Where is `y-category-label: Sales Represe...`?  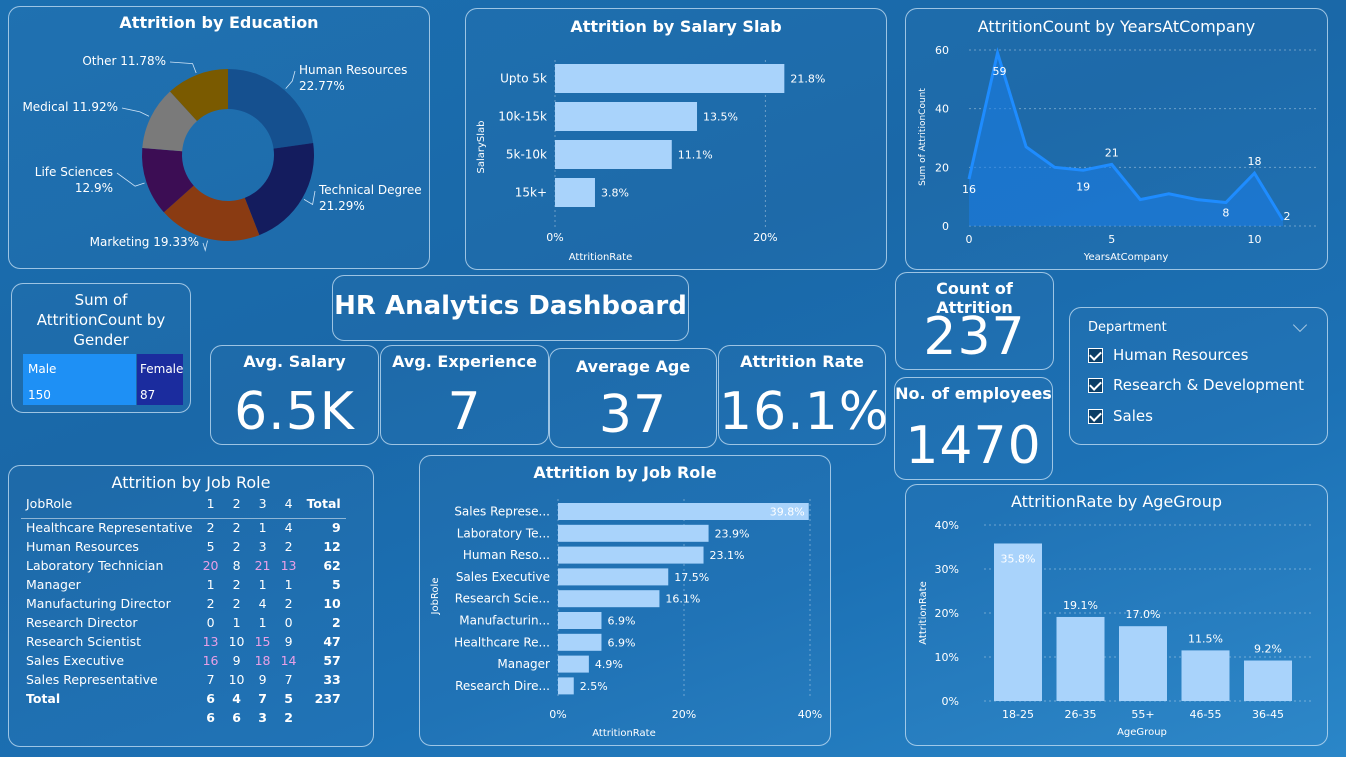 y-category-label: Sales Represe... is located at coordinates (502, 512).